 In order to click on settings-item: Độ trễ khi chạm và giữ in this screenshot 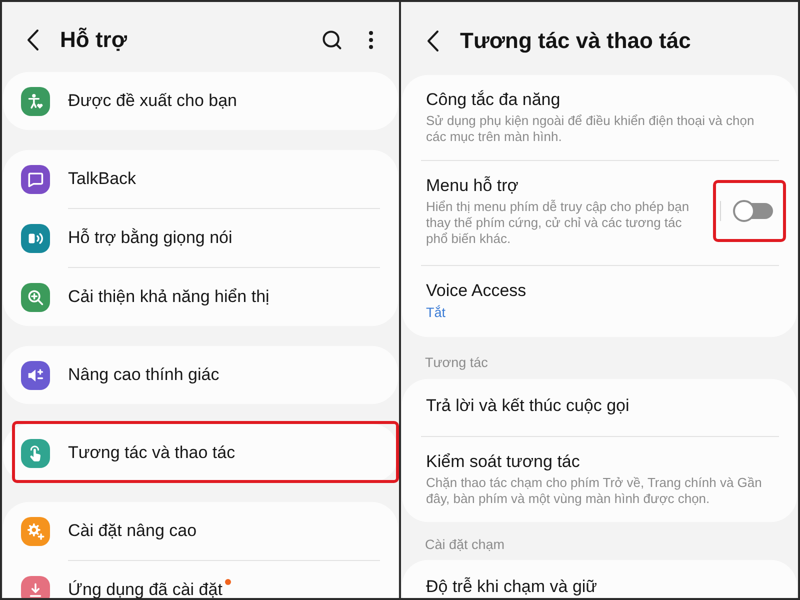, I will do `click(599, 579)`.